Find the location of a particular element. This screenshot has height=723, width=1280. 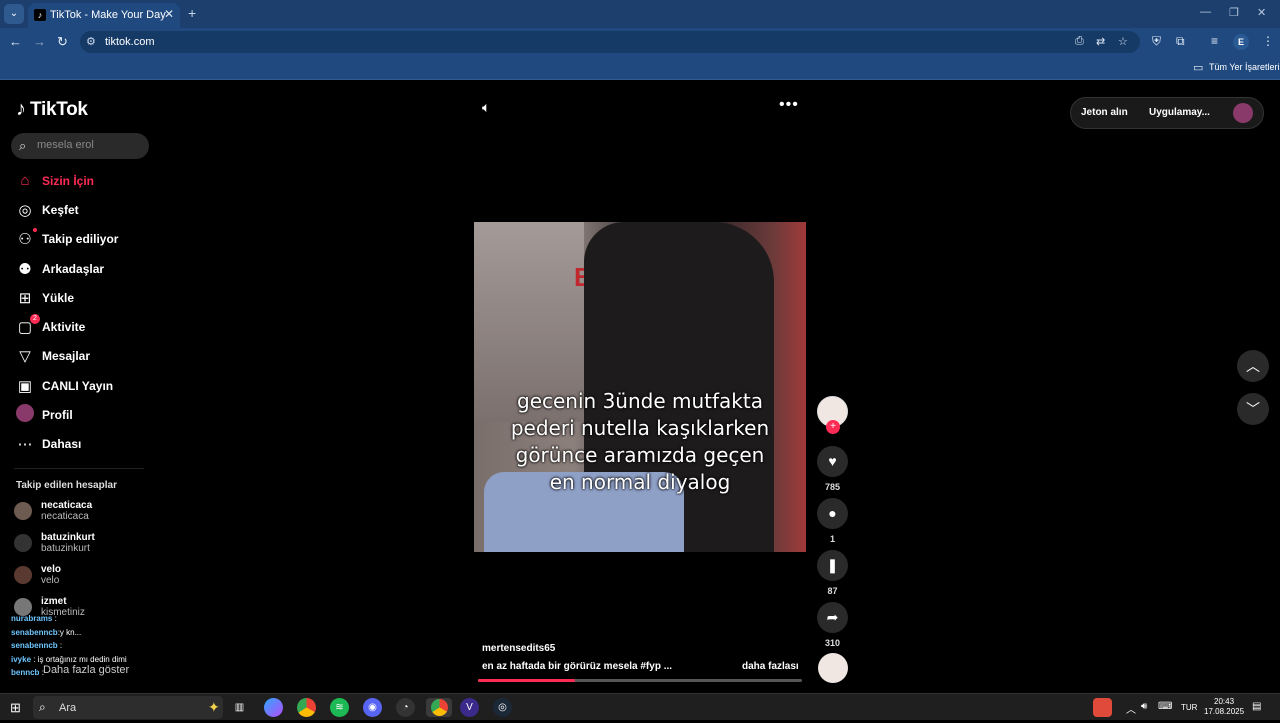

notifications-icon: ▤ is located at coordinates (1256, 706).